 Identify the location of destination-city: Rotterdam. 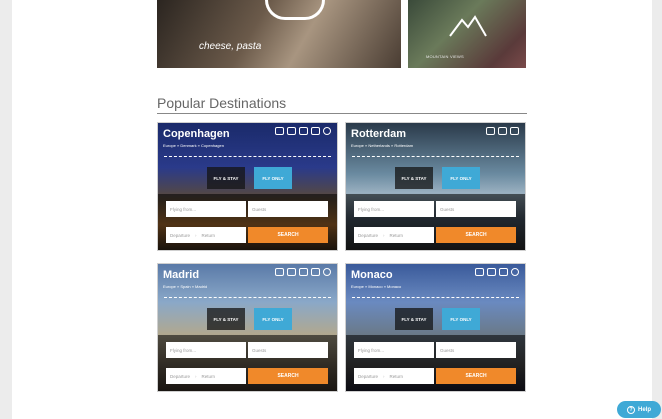
(378, 134).